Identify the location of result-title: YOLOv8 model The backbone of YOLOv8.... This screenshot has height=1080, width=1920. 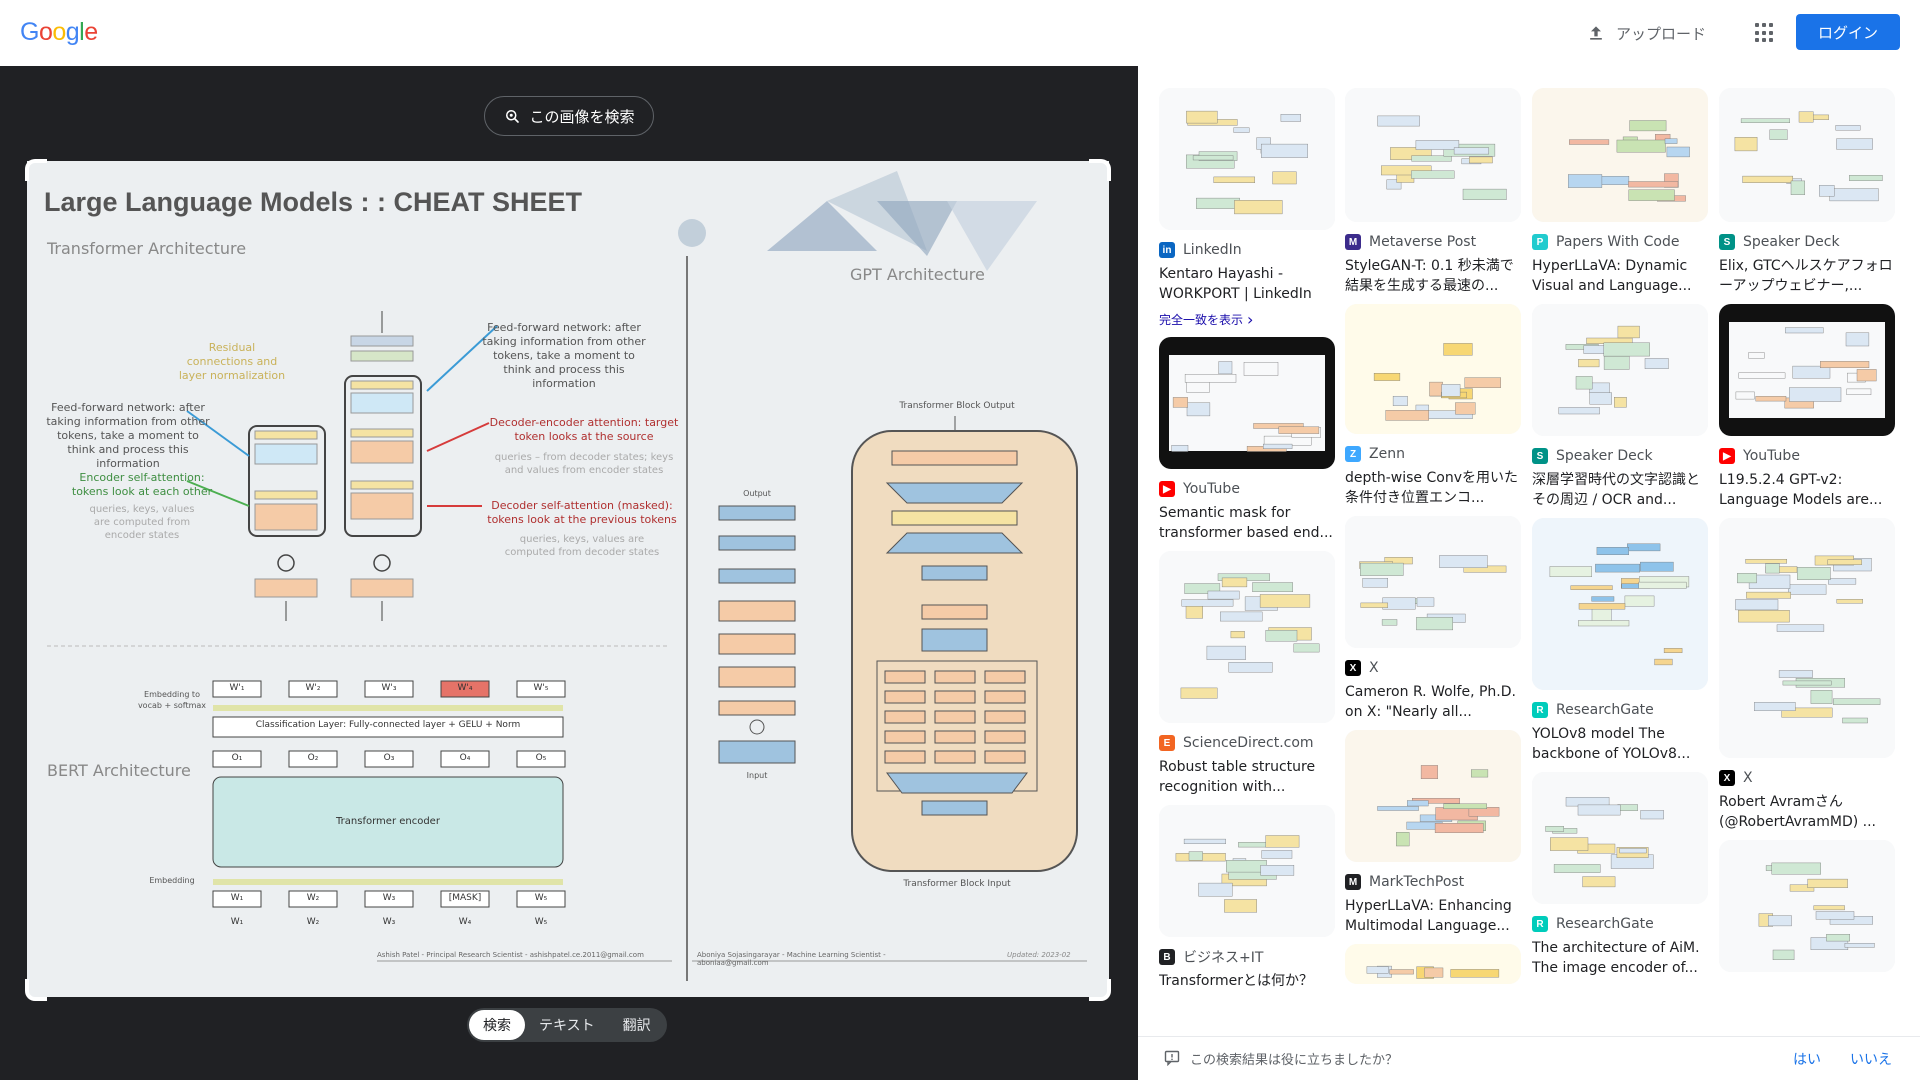
(1620, 744).